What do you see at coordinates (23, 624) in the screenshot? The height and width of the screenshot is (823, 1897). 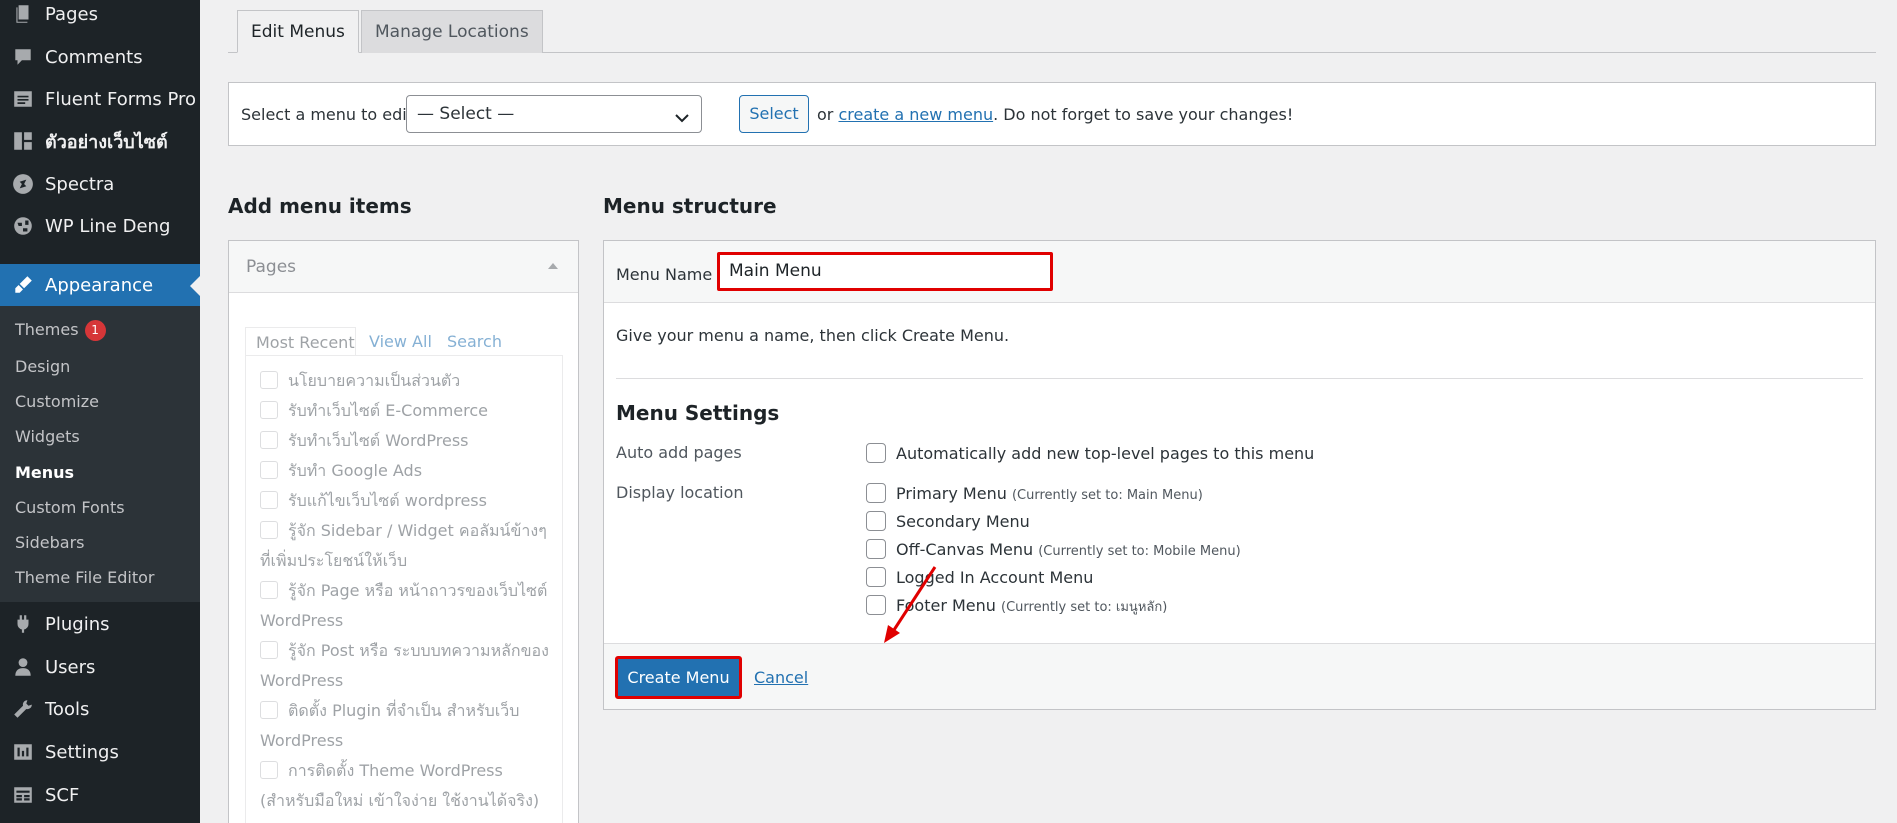 I see `plugin-icon` at bounding box center [23, 624].